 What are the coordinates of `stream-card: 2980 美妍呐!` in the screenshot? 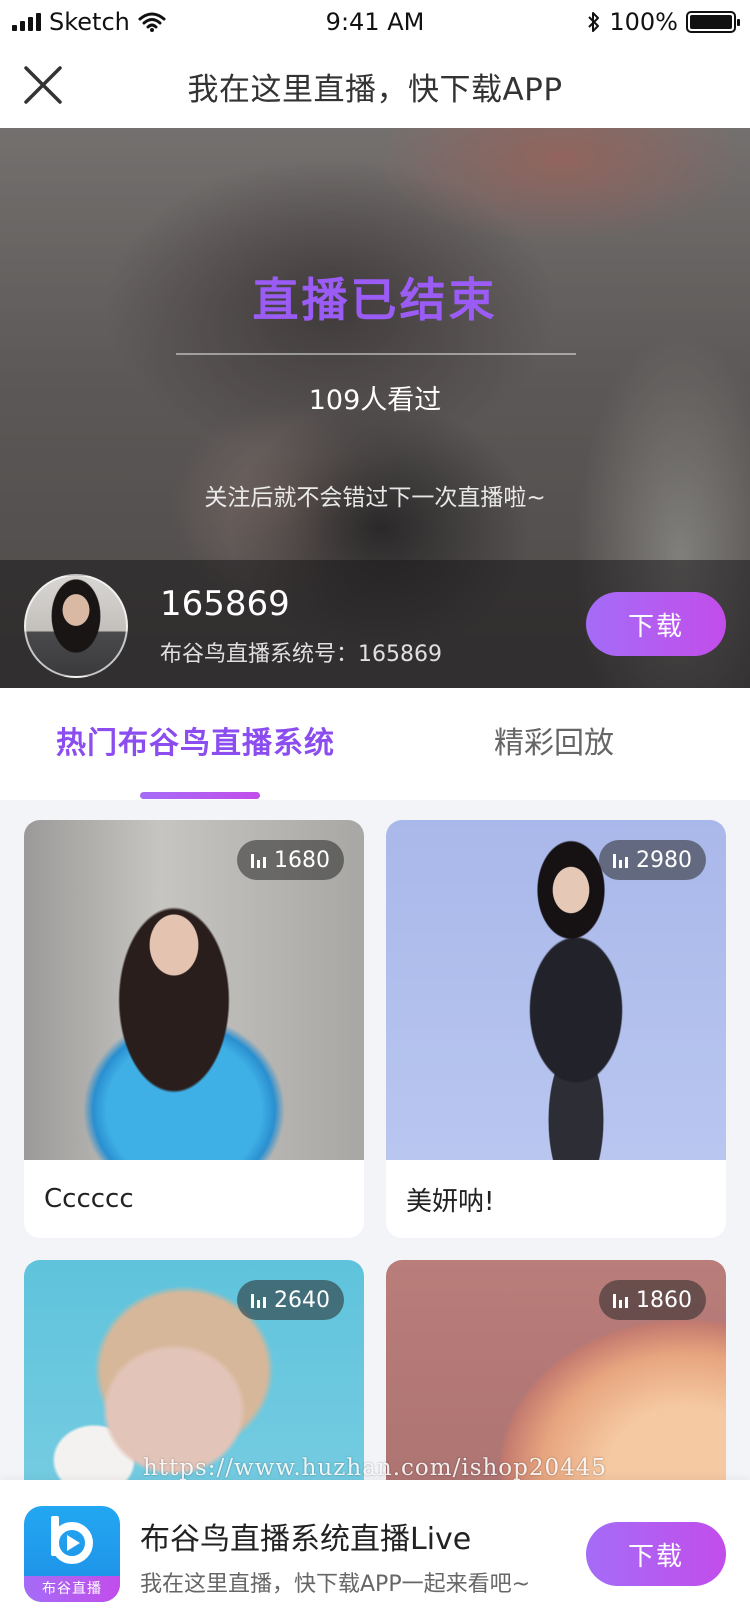 It's located at (556, 1029).